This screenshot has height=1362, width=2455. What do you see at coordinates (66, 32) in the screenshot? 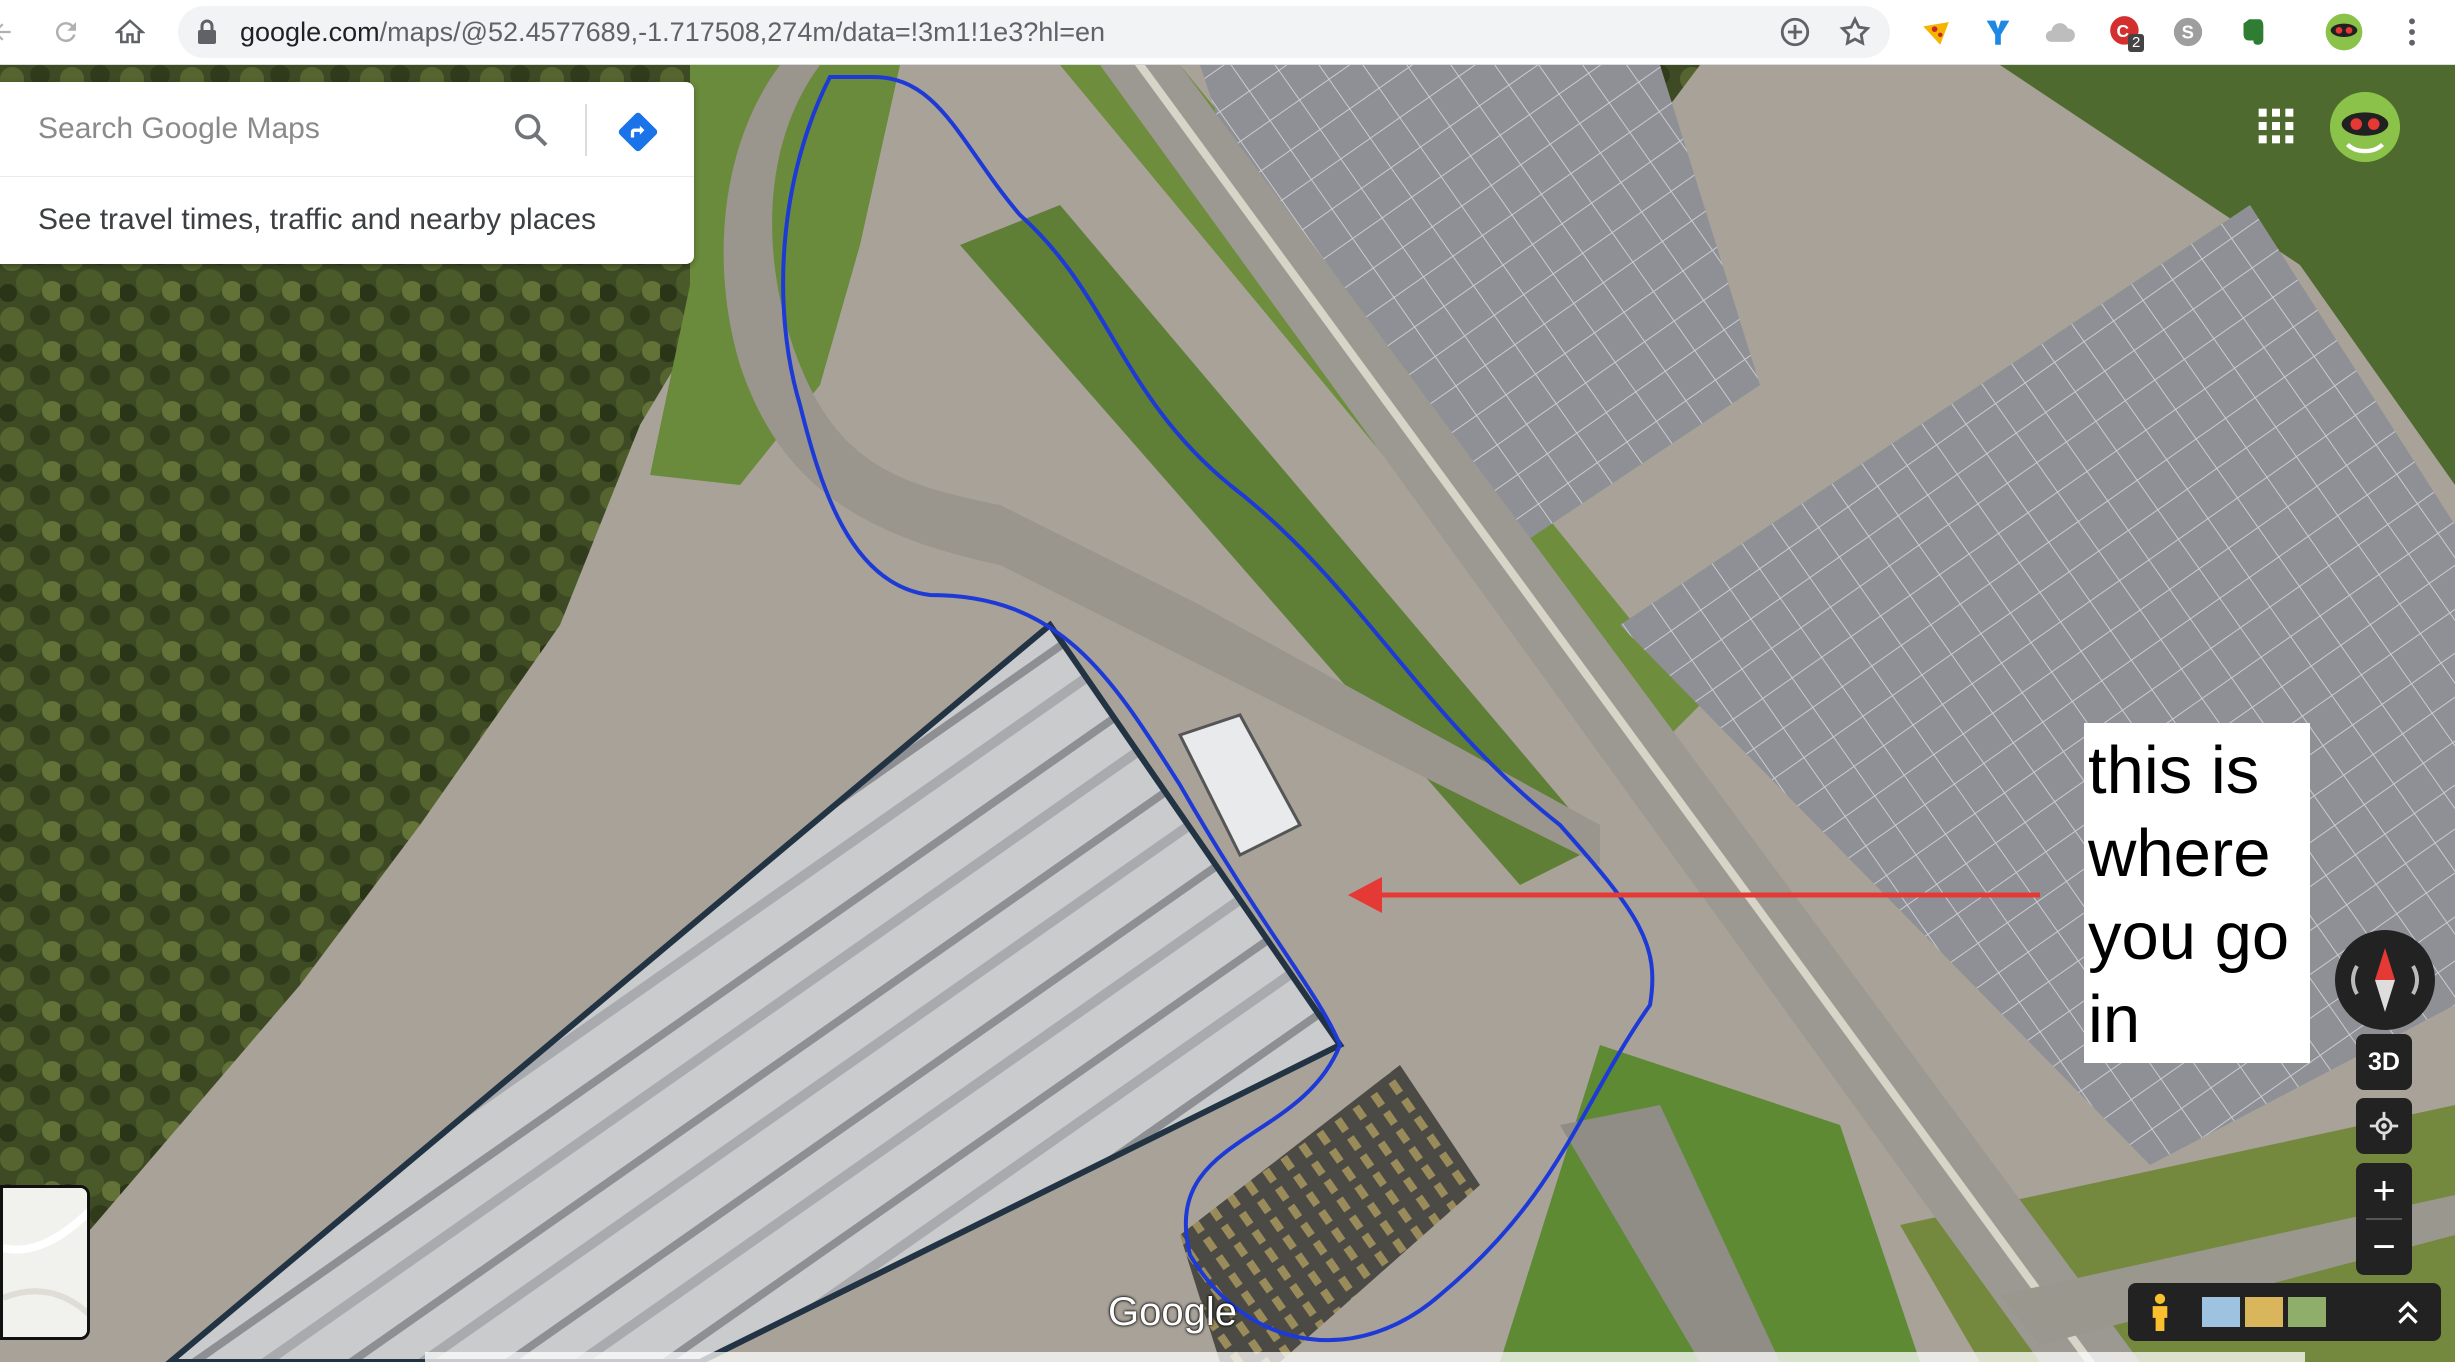
I see `reload-icon` at bounding box center [66, 32].